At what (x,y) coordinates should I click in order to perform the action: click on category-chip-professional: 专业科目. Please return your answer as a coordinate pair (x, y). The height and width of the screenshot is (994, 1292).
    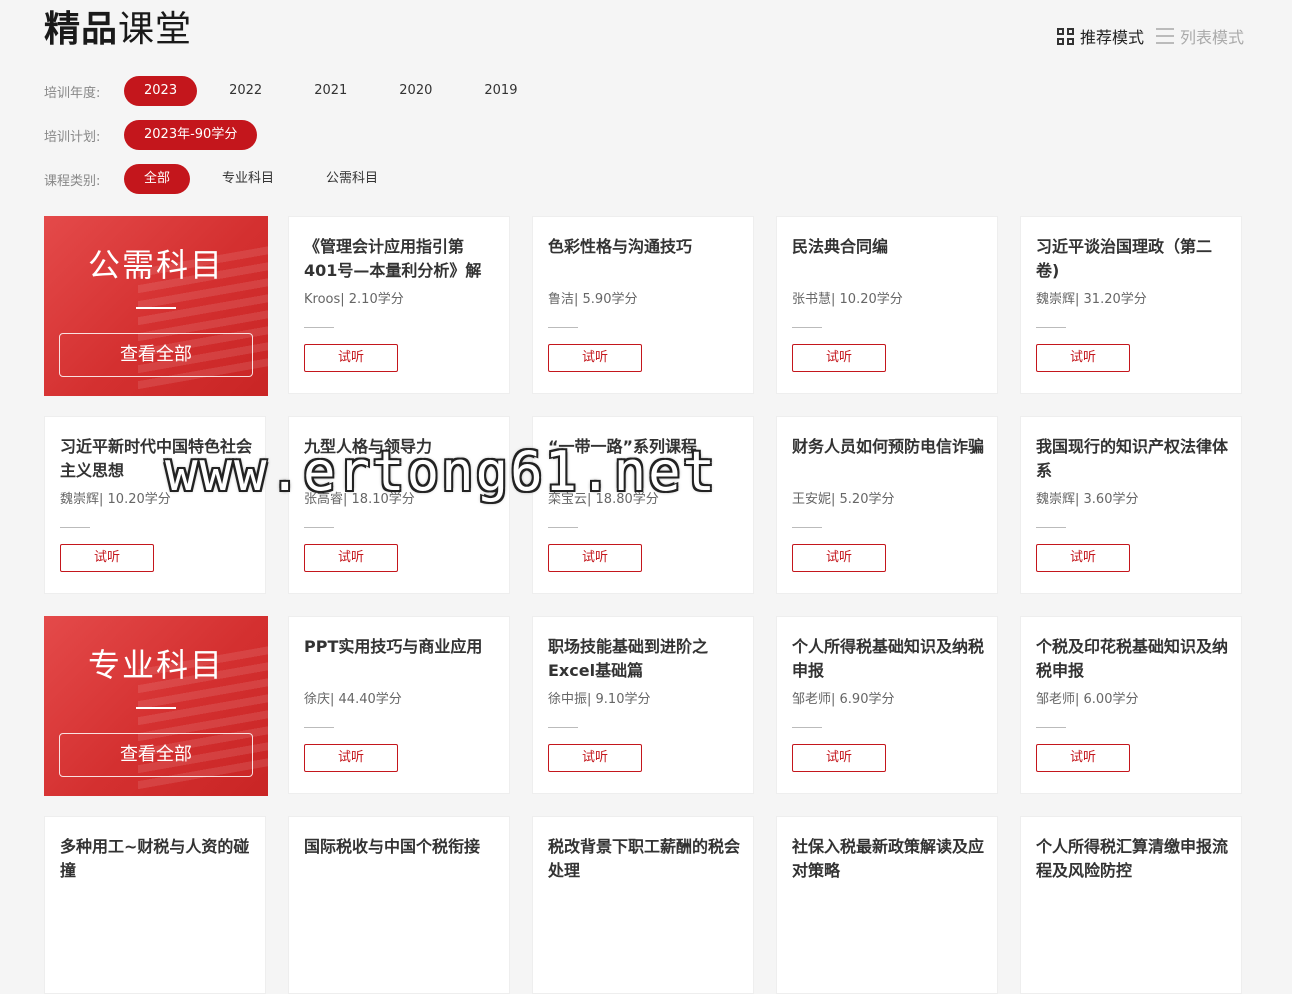
    Looking at the image, I should click on (248, 179).